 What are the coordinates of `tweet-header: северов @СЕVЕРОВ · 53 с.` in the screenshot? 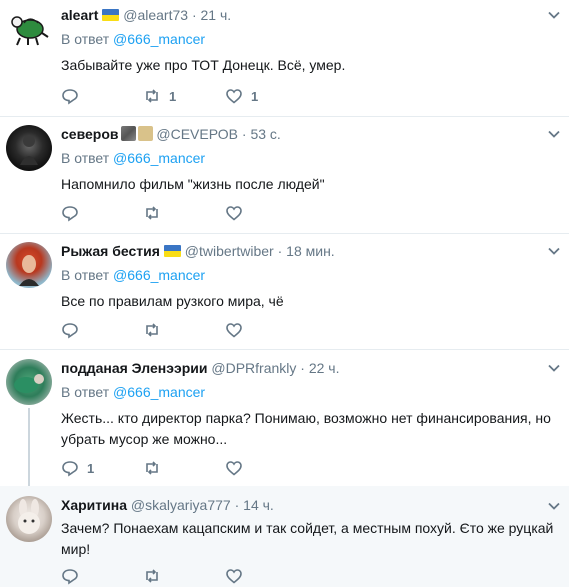 It's located at (171, 134).